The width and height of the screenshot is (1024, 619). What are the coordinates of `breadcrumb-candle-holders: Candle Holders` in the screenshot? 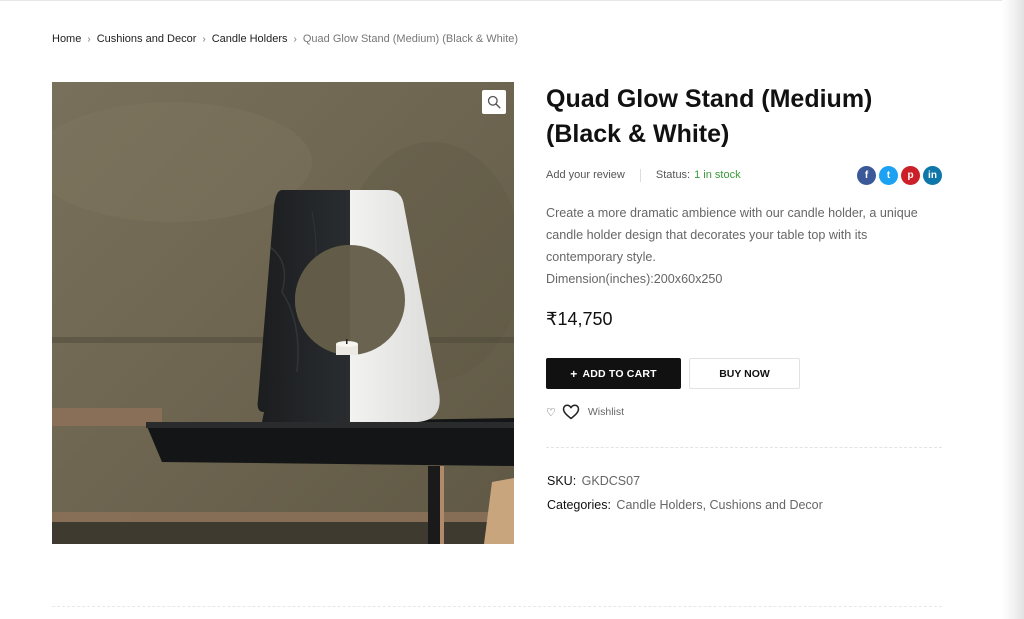 It's located at (250, 39).